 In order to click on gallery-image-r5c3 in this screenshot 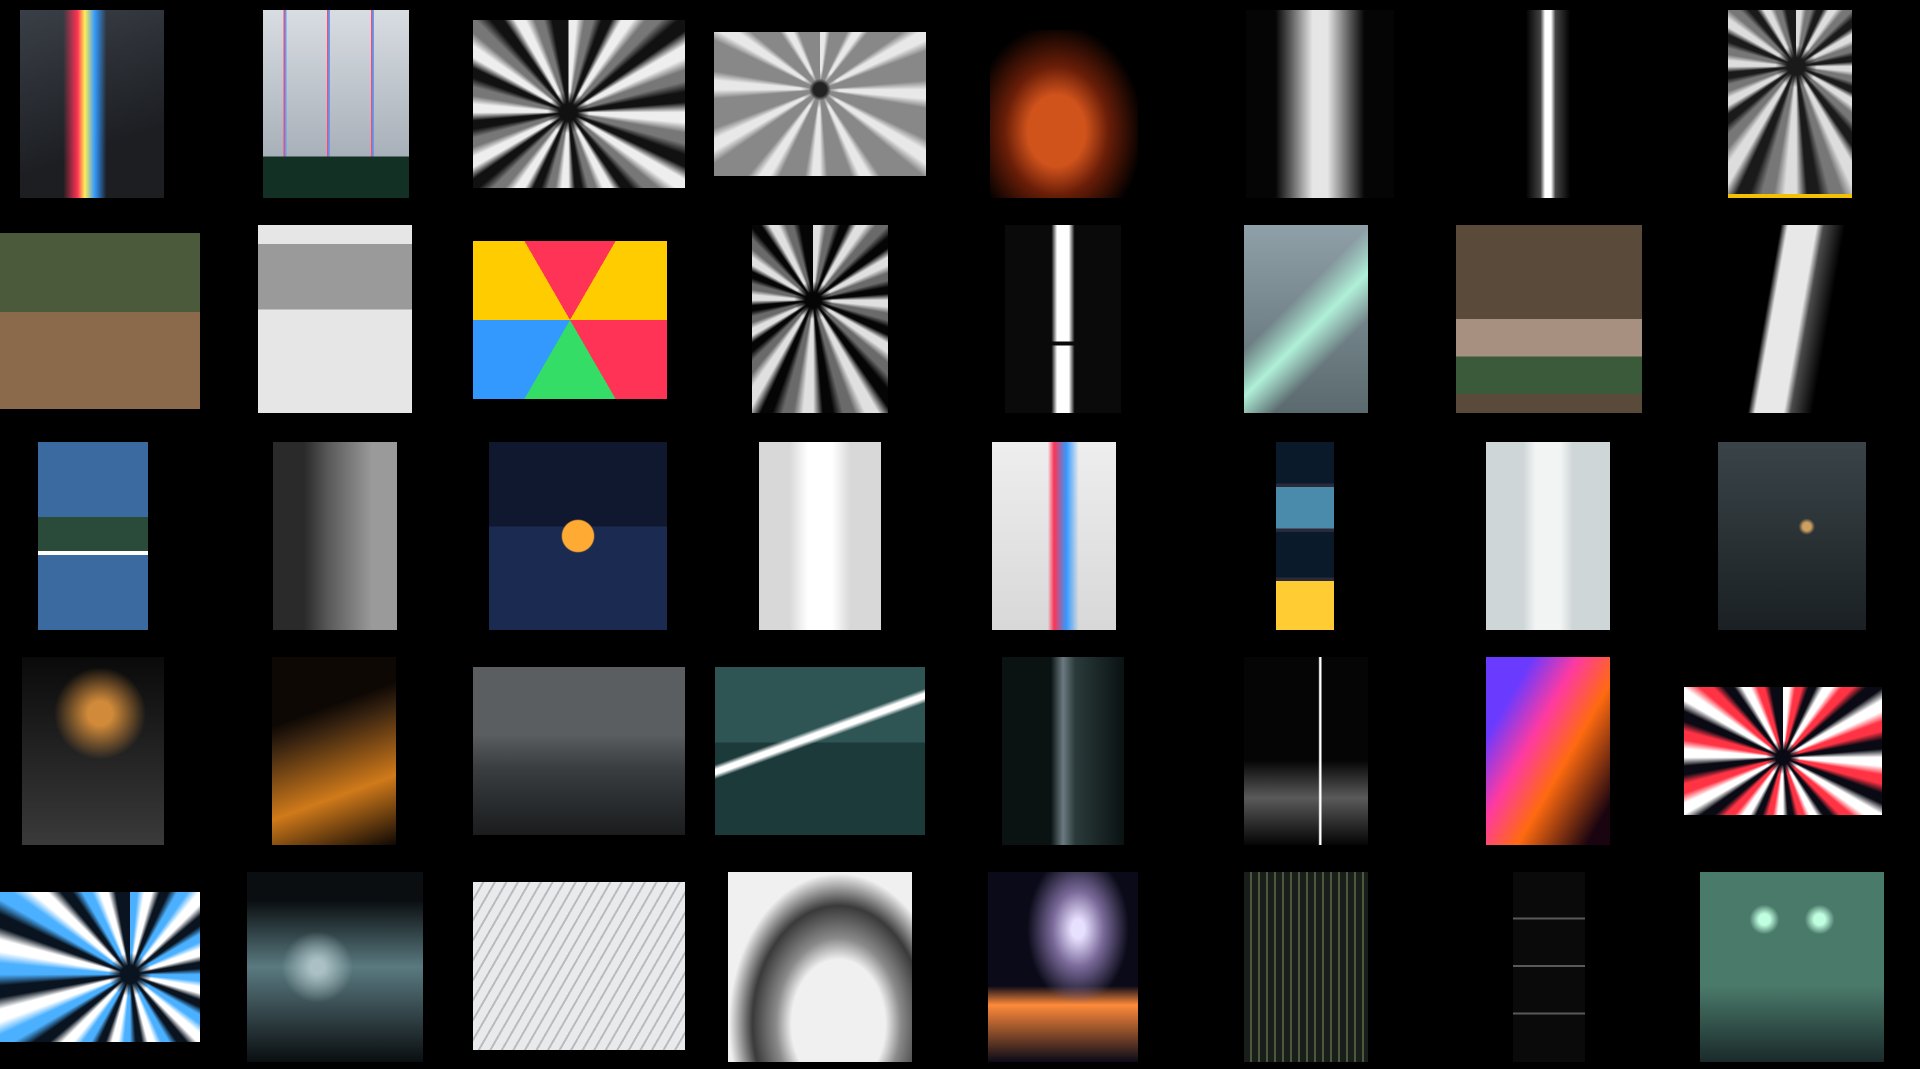, I will do `click(579, 966)`.